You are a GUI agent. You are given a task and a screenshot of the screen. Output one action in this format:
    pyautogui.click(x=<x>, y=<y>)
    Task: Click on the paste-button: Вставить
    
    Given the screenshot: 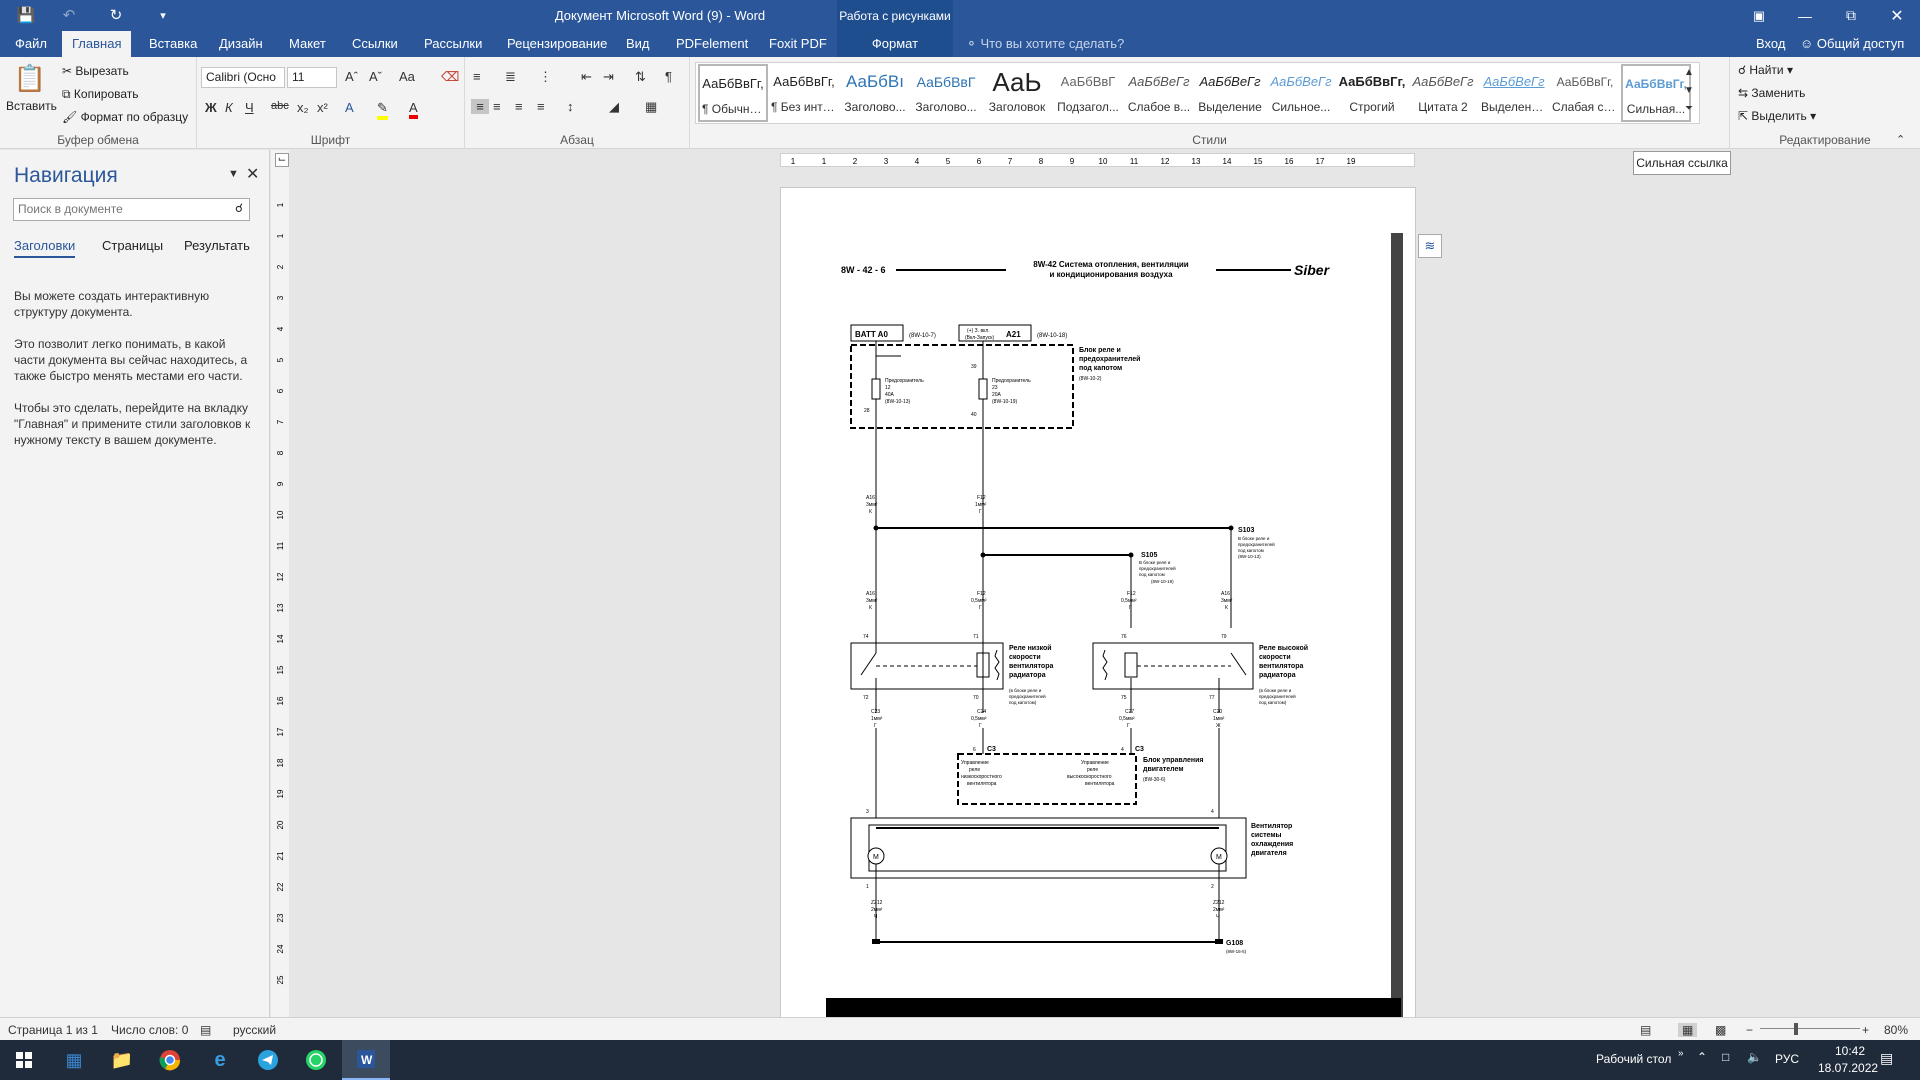 What is the action you would take?
    pyautogui.click(x=31, y=106)
    